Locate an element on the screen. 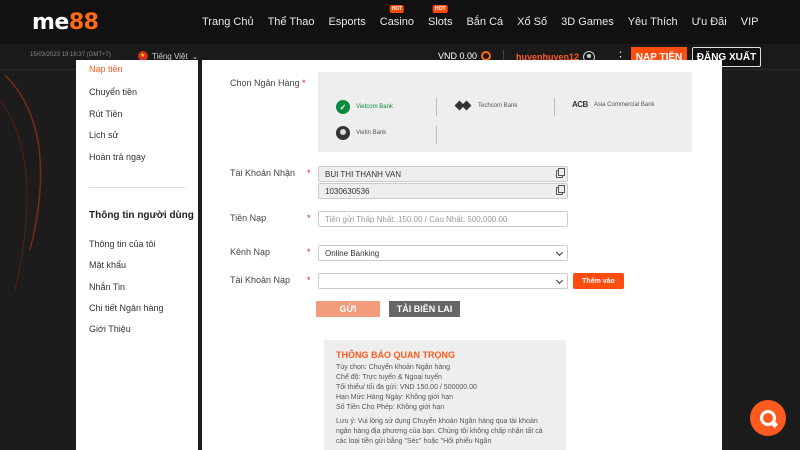 This screenshot has height=450, width=800. bank-name: Asia Commercial Bank is located at coordinates (624, 104).